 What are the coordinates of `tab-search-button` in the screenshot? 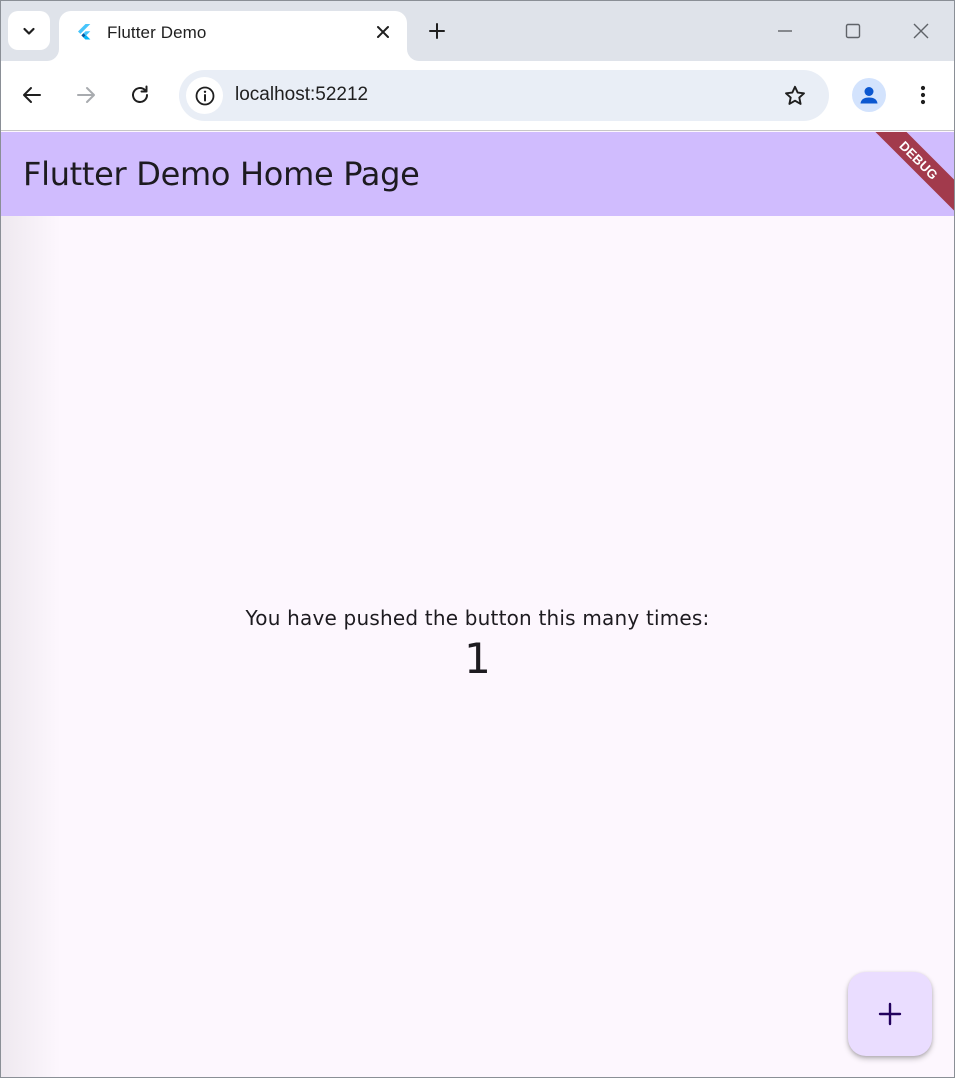 It's located at (29, 30).